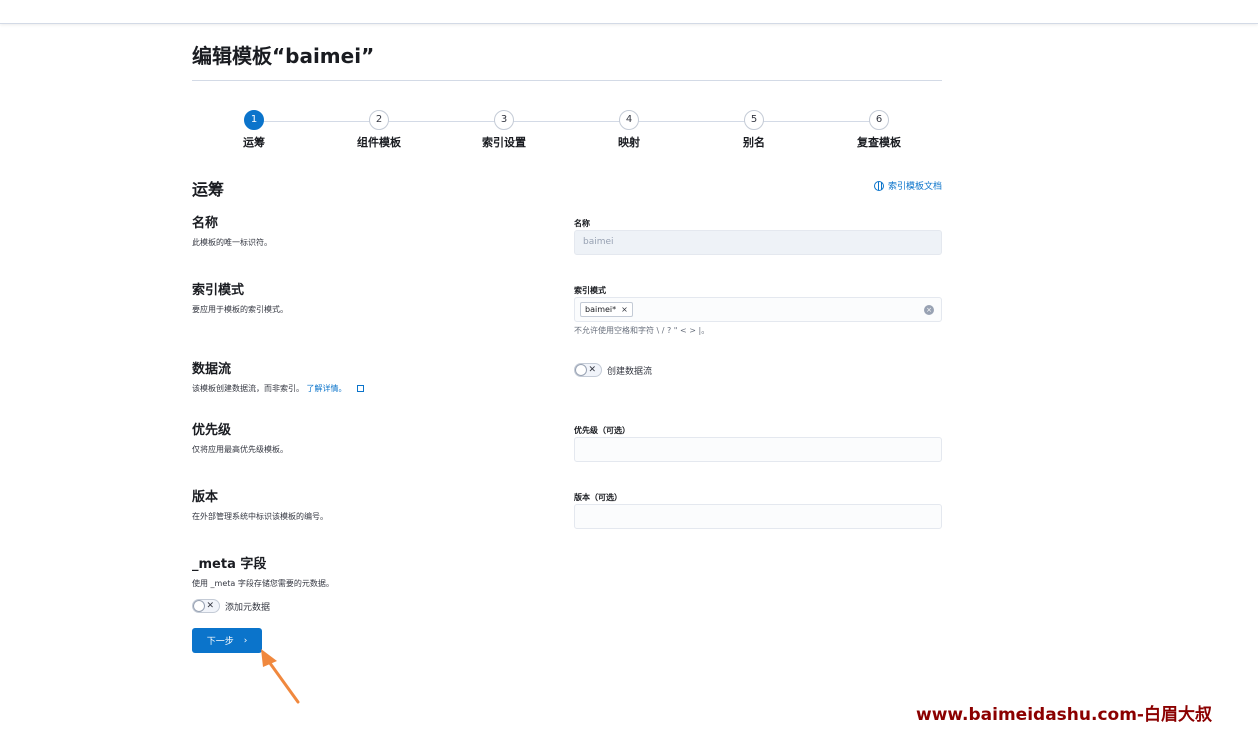 The image size is (1258, 747). I want to click on step-label: 映射, so click(629, 142).